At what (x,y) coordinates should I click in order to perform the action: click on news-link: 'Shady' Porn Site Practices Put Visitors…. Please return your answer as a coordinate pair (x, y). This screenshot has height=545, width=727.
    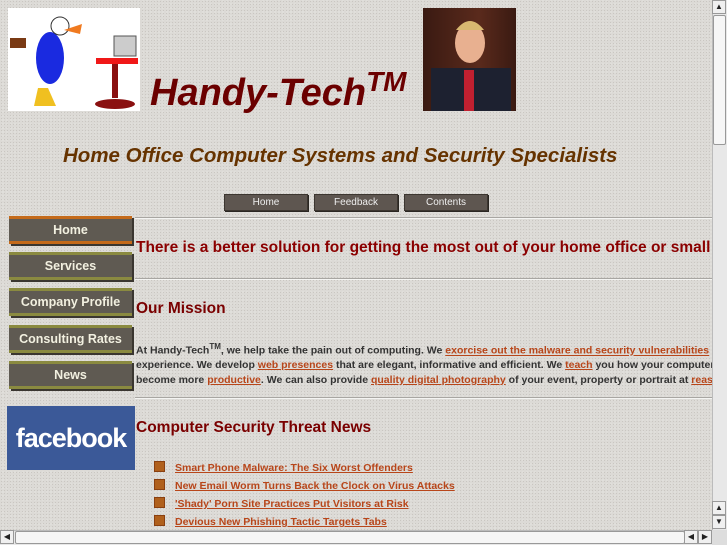
    Looking at the image, I should click on (292, 504).